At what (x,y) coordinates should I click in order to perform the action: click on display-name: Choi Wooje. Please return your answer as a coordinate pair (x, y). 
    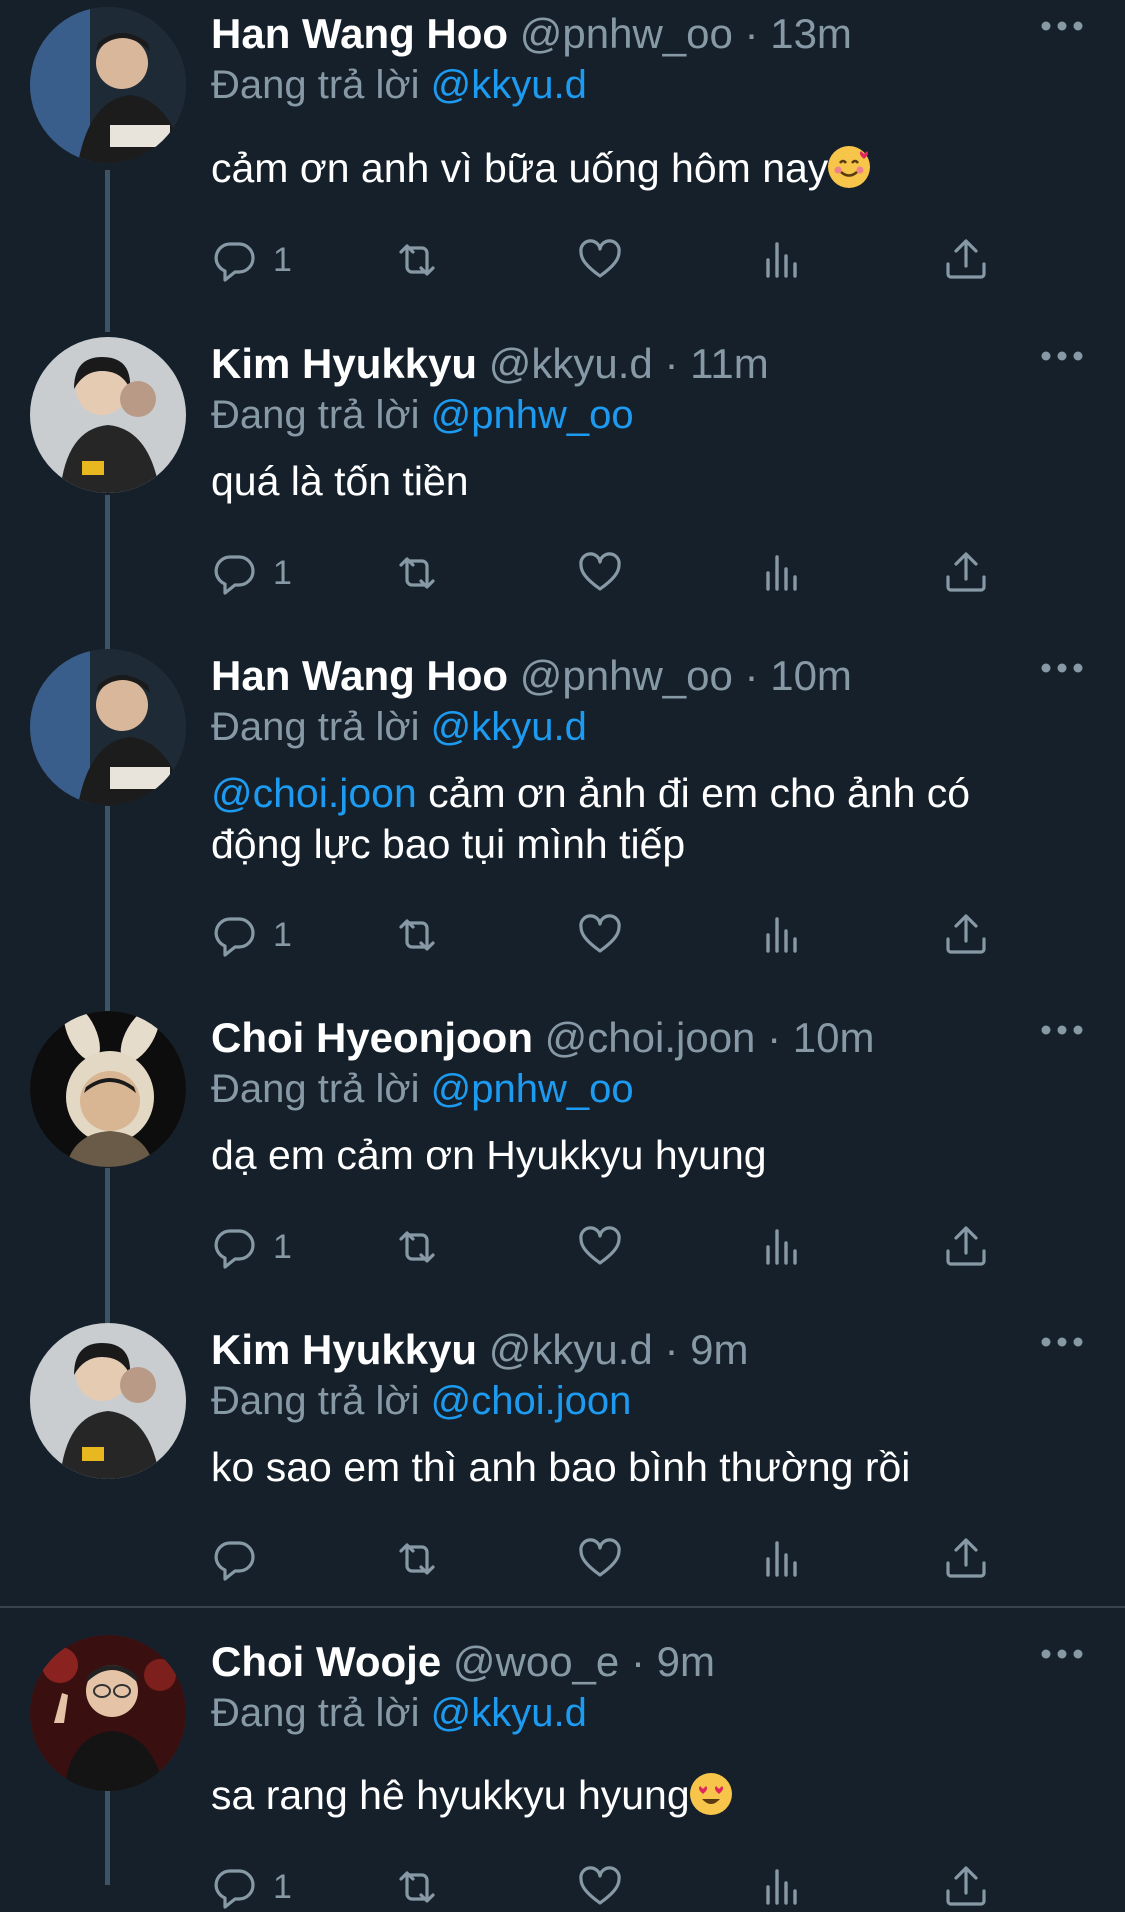
    Looking at the image, I should click on (326, 1661).